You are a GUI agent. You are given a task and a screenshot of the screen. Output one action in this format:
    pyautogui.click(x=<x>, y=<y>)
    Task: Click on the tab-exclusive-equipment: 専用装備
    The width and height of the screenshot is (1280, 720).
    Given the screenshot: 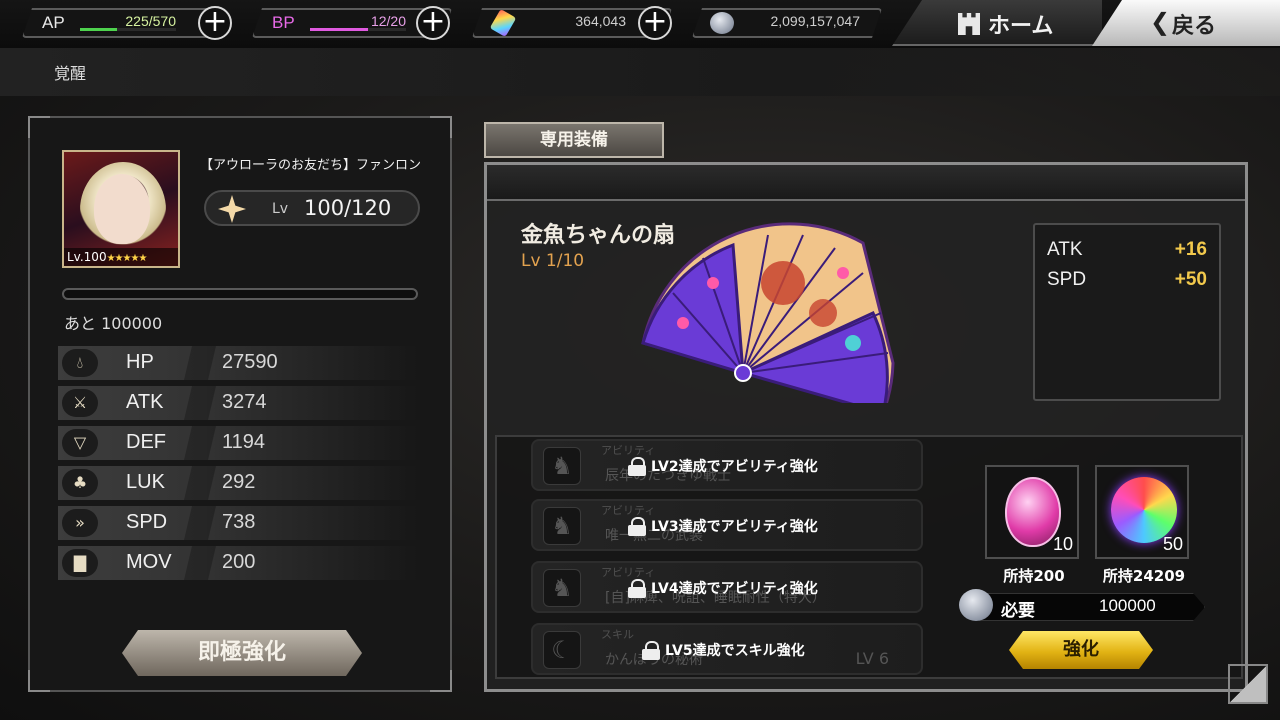 What is the action you would take?
    pyautogui.click(x=574, y=140)
    